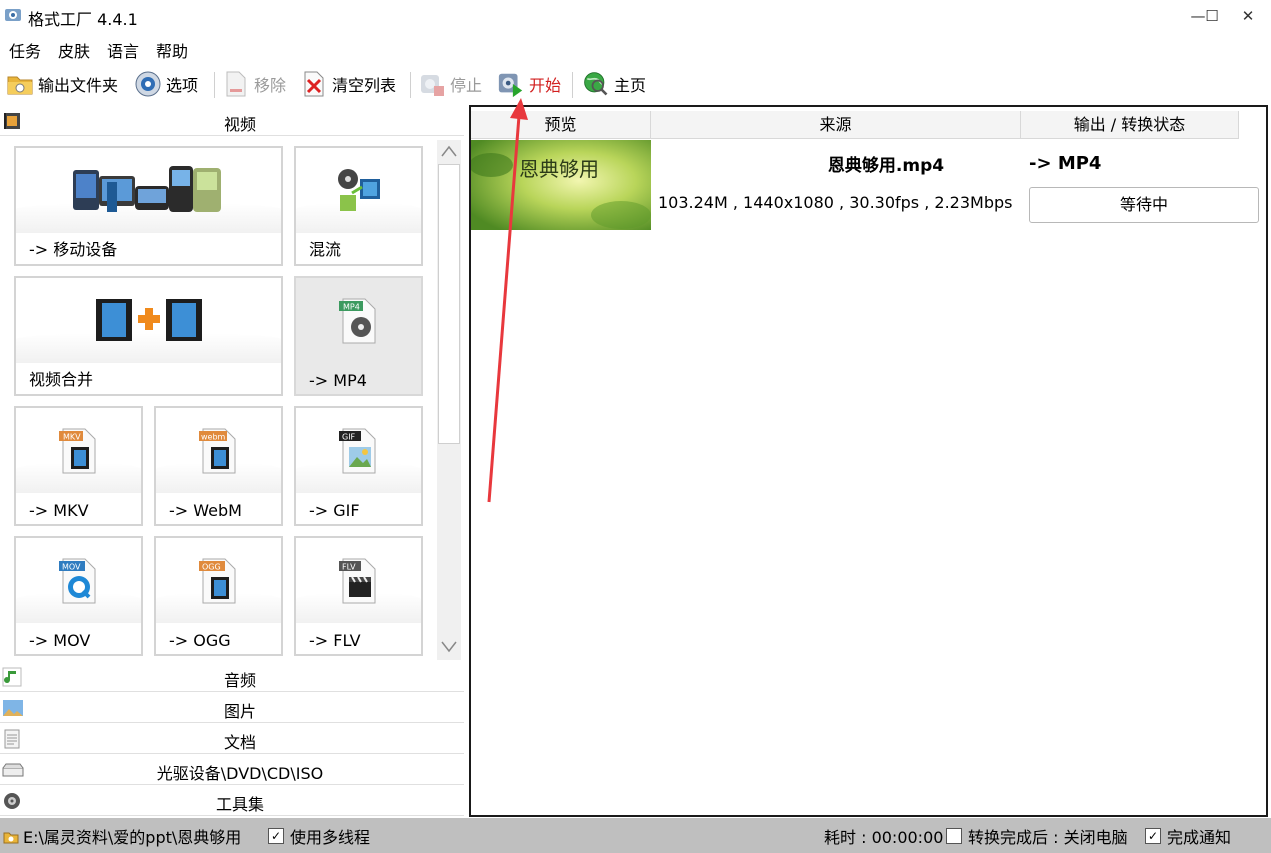 This screenshot has height=853, width=1271. What do you see at coordinates (351, 307) in the screenshot?
I see `mp4-tag: MP4` at bounding box center [351, 307].